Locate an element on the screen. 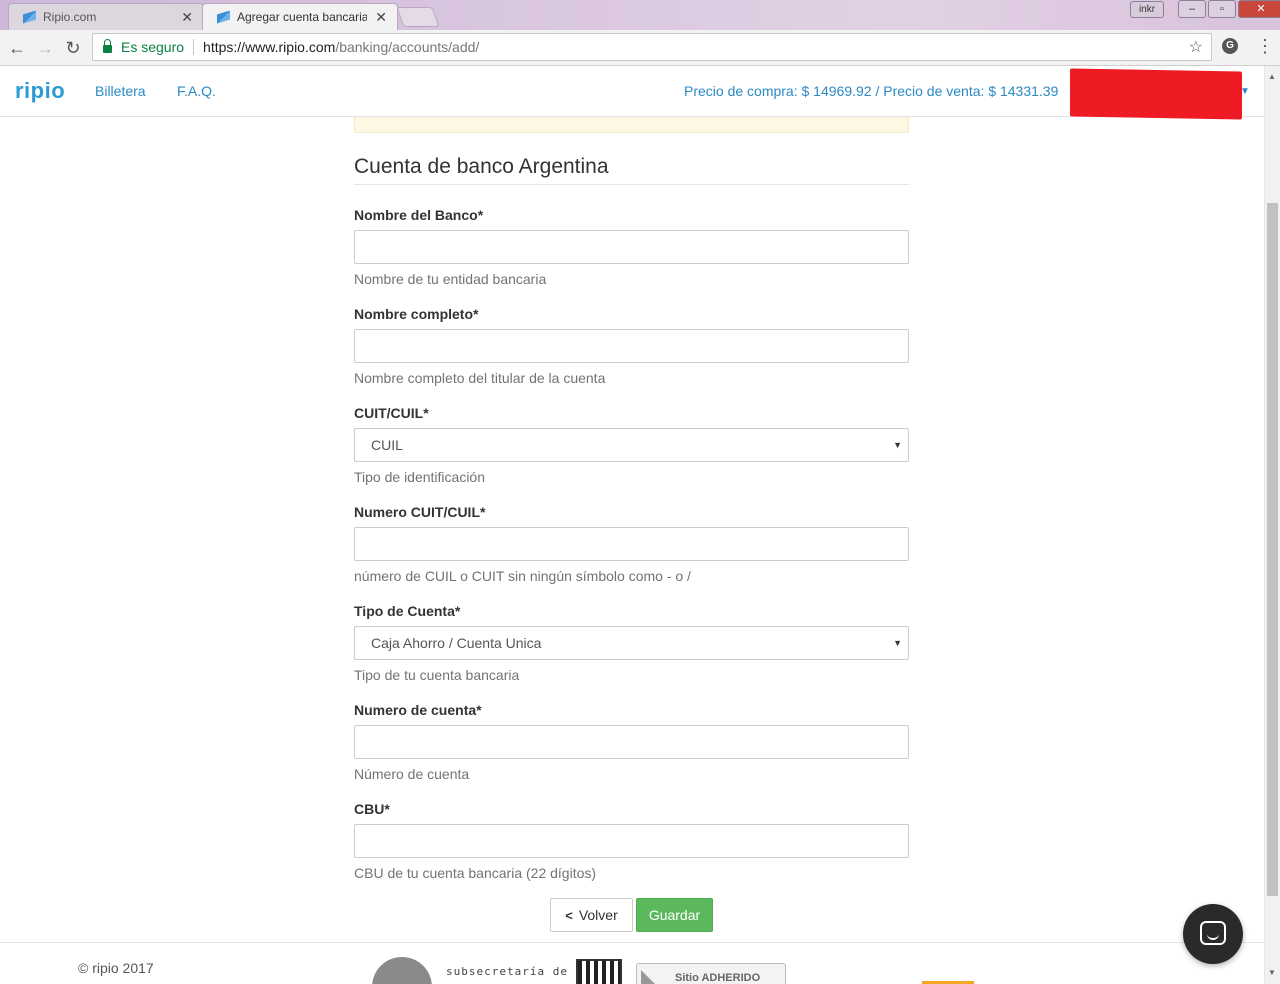  save-button: Guardar is located at coordinates (674, 915).